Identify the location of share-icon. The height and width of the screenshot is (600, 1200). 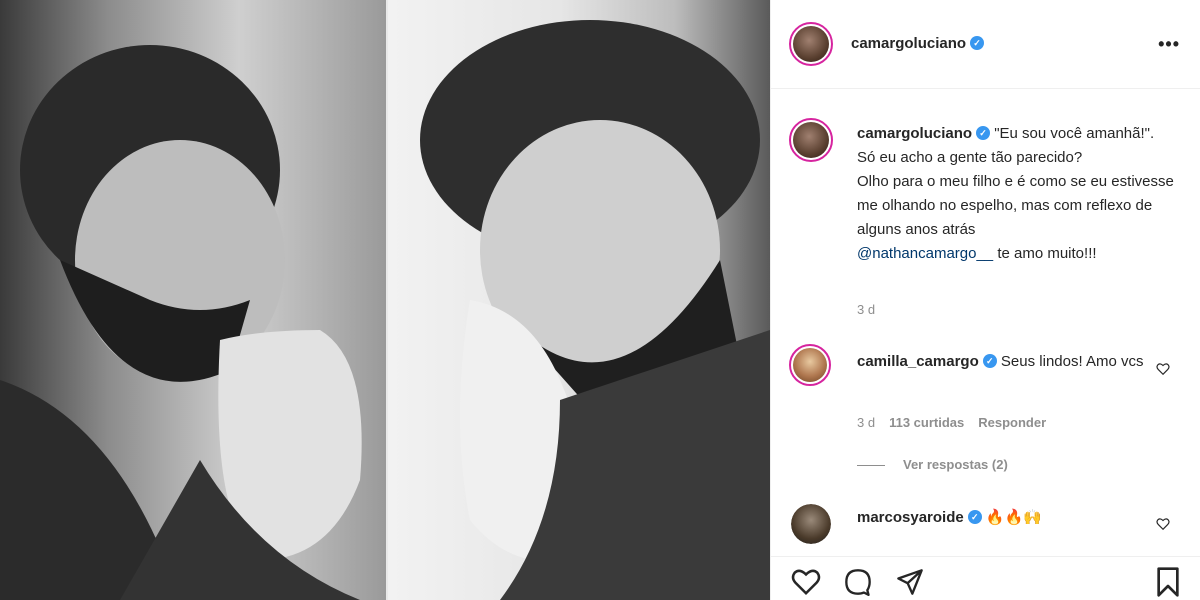
(910, 582).